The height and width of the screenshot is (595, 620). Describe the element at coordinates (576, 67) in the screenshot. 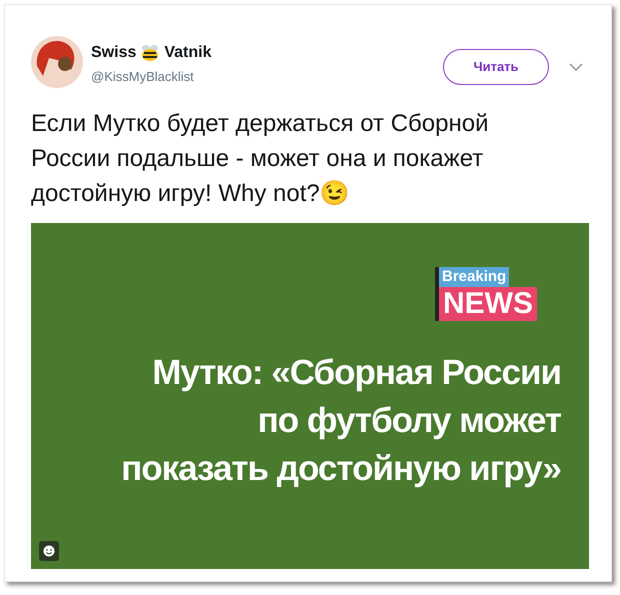

I see `chevron-down-icon` at that location.